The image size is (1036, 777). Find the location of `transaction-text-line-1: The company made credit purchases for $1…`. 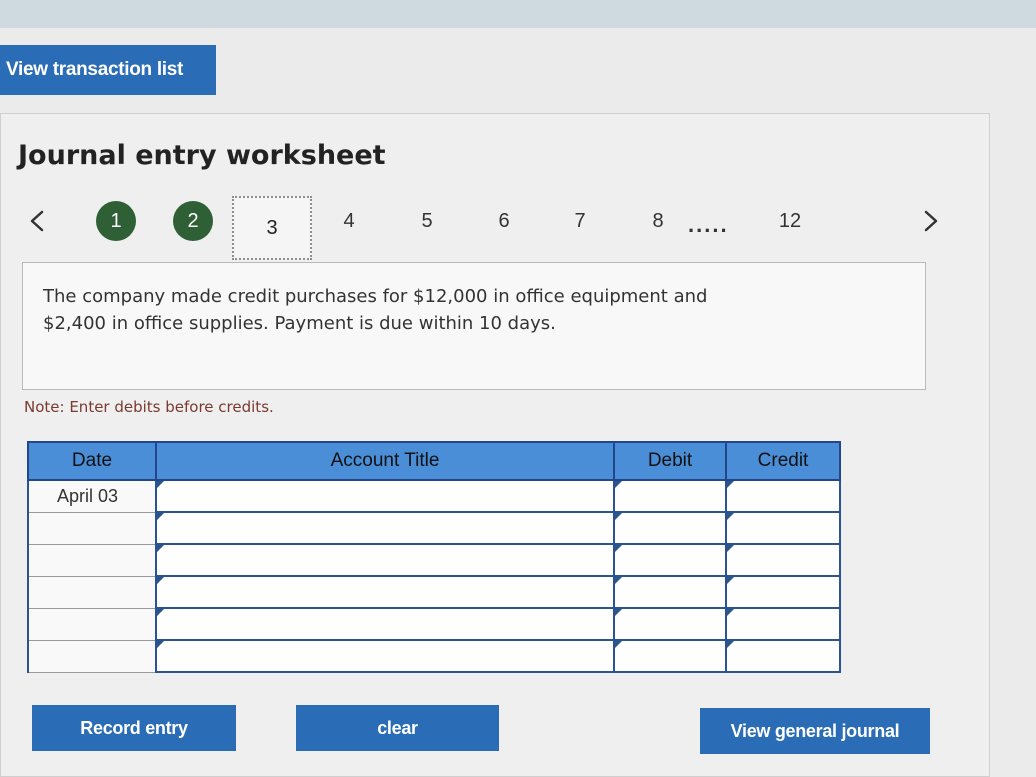

transaction-text-line-1: The company made credit purchases for $1… is located at coordinates (375, 296).